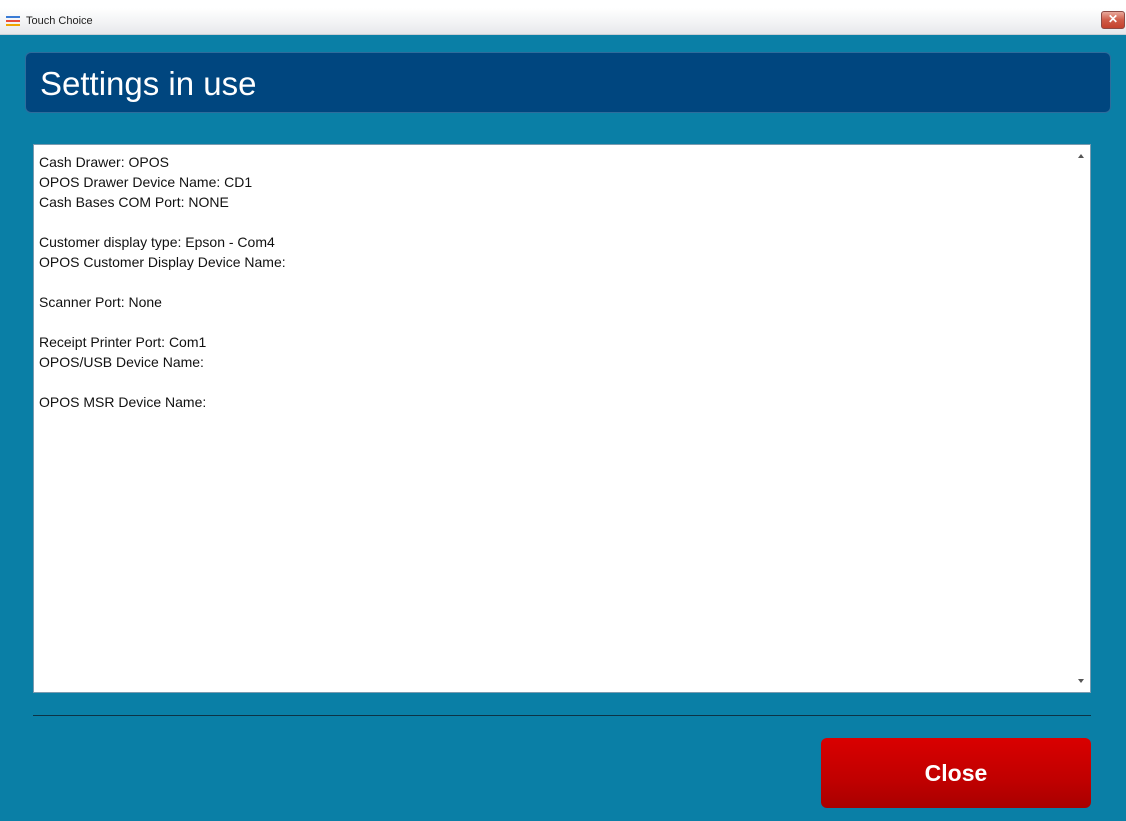  What do you see at coordinates (157, 242) in the screenshot?
I see `settings-line: Customer display type: Epson - Com4` at bounding box center [157, 242].